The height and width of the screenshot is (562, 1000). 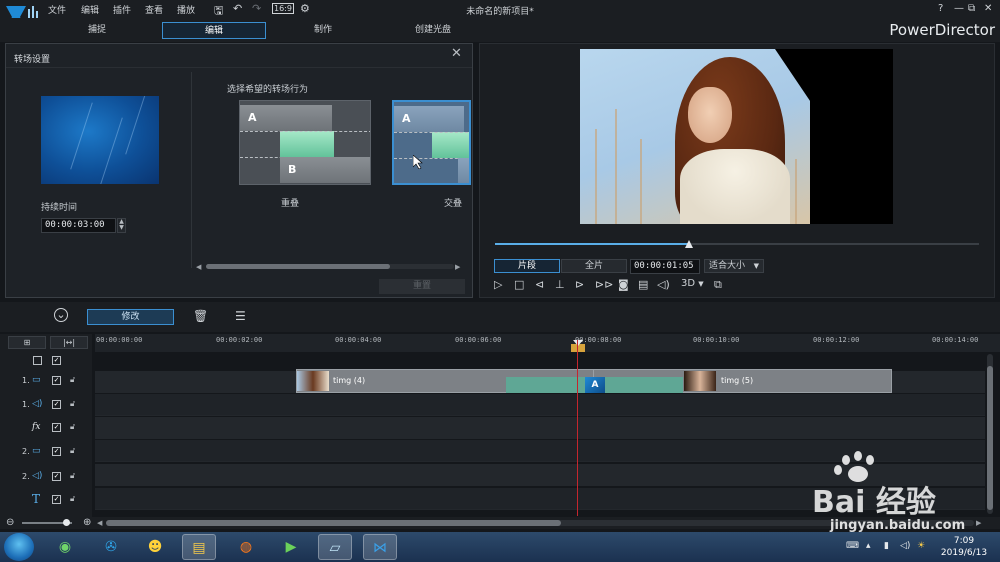 What do you see at coordinates (710, 115) in the screenshot?
I see `video-subject-face` at bounding box center [710, 115].